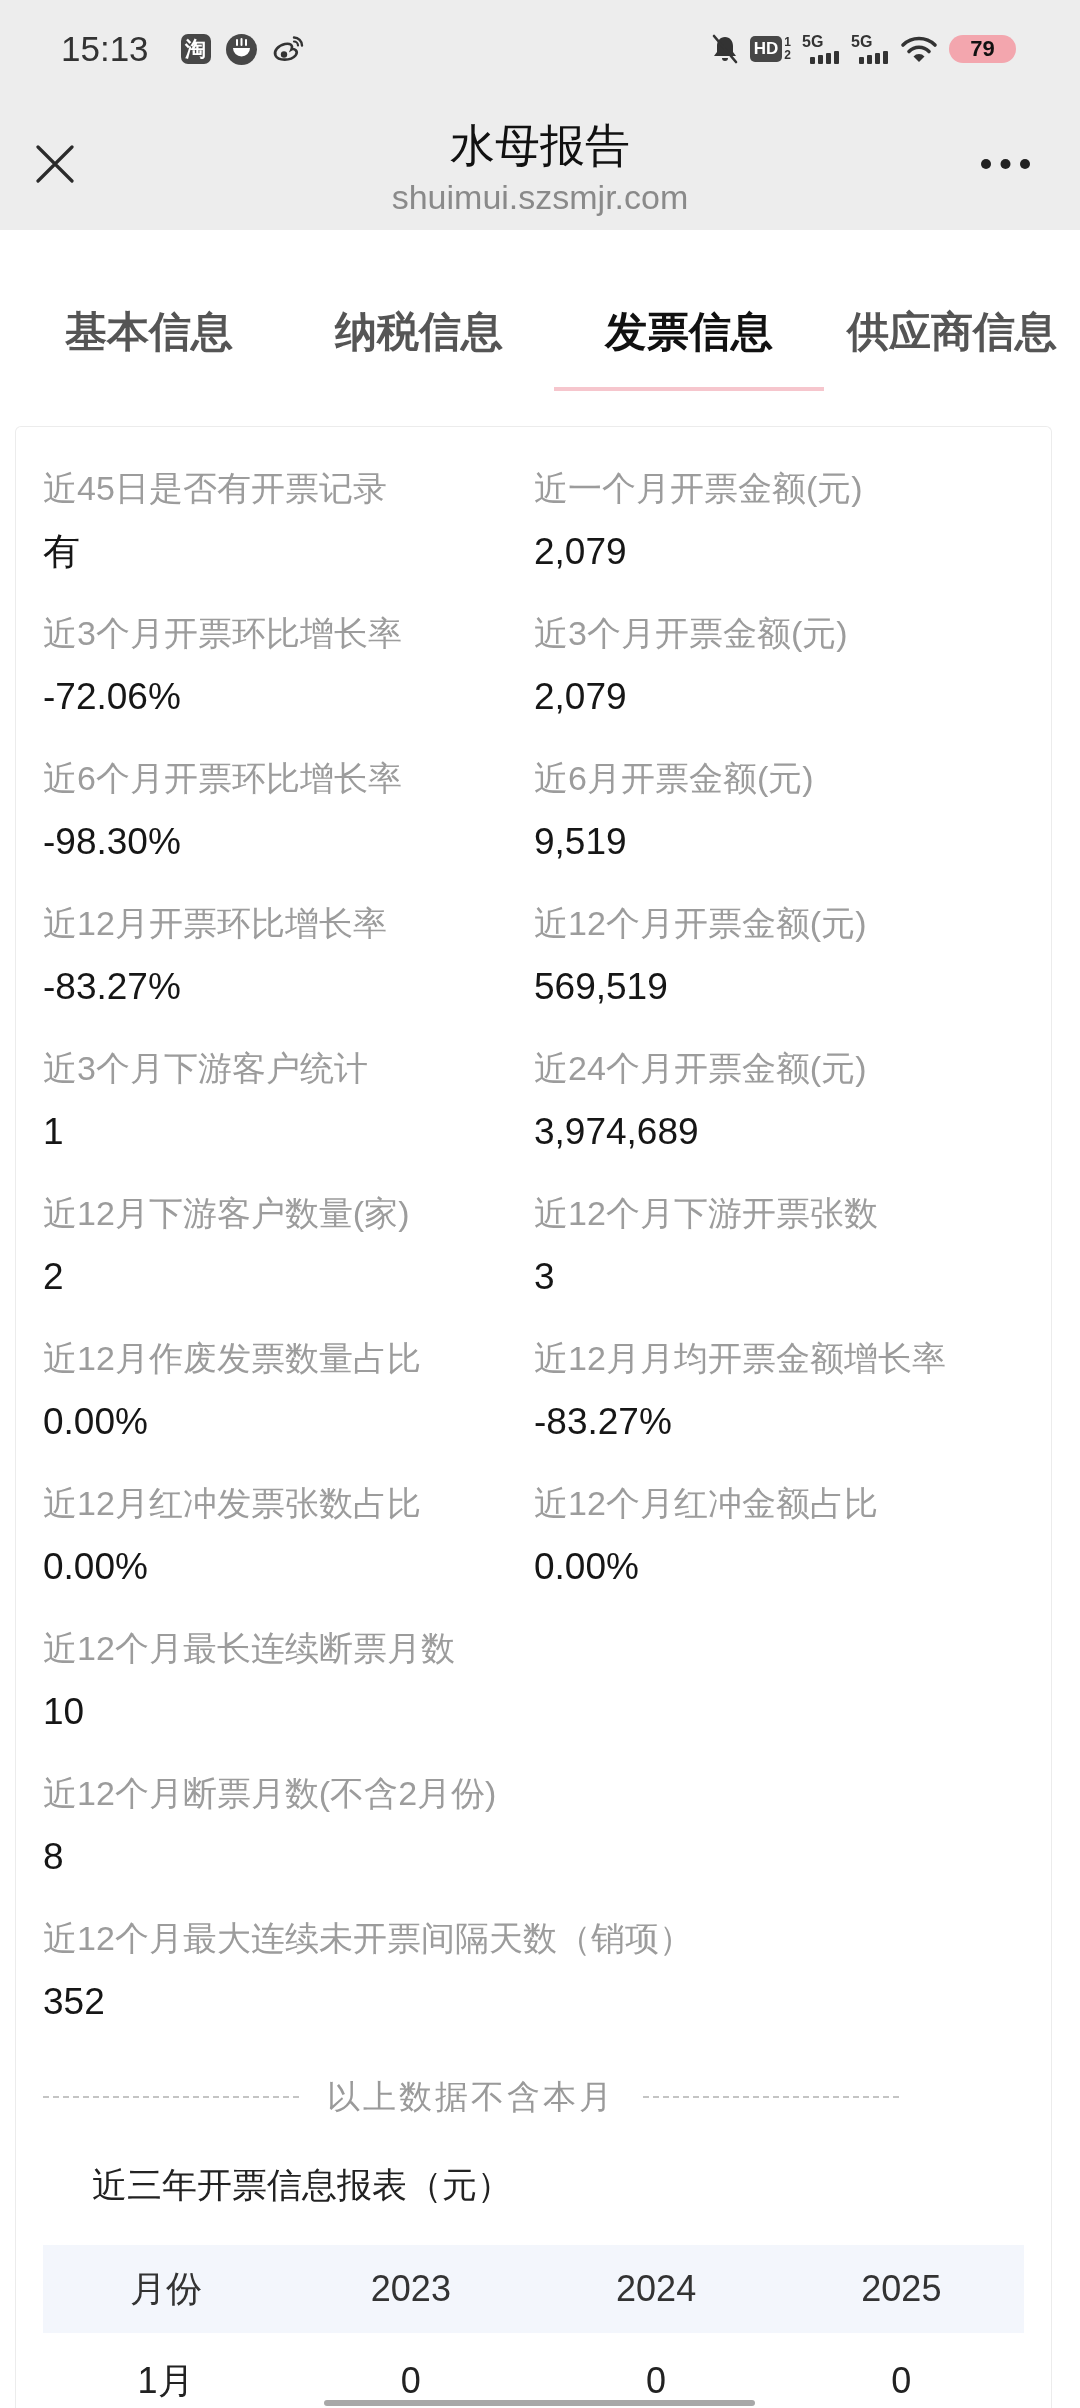  I want to click on metric-label: 近6月开票金额(元), so click(674, 778).